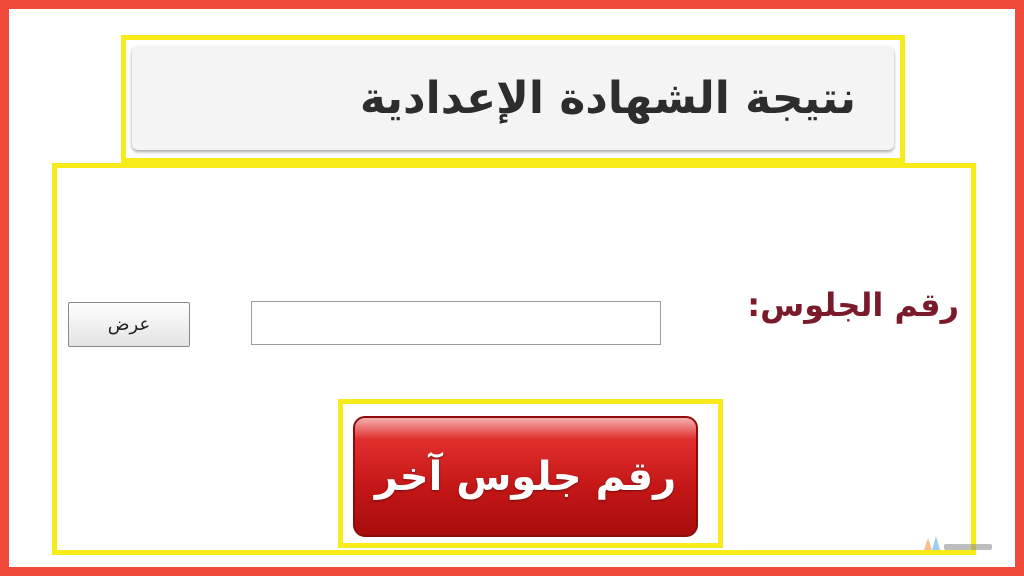 Image resolution: width=1024 pixels, height=576 pixels. What do you see at coordinates (129, 324) in the screenshot?
I see `show-result-button: عرض` at bounding box center [129, 324].